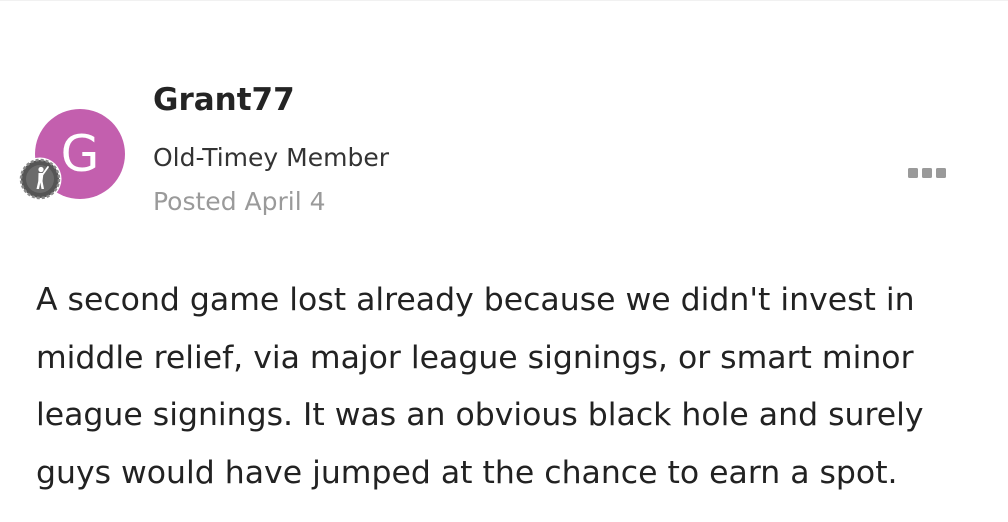 Image resolution: width=1008 pixels, height=522 pixels. Describe the element at coordinates (224, 100) in the screenshot. I see `username: Grant77` at that location.